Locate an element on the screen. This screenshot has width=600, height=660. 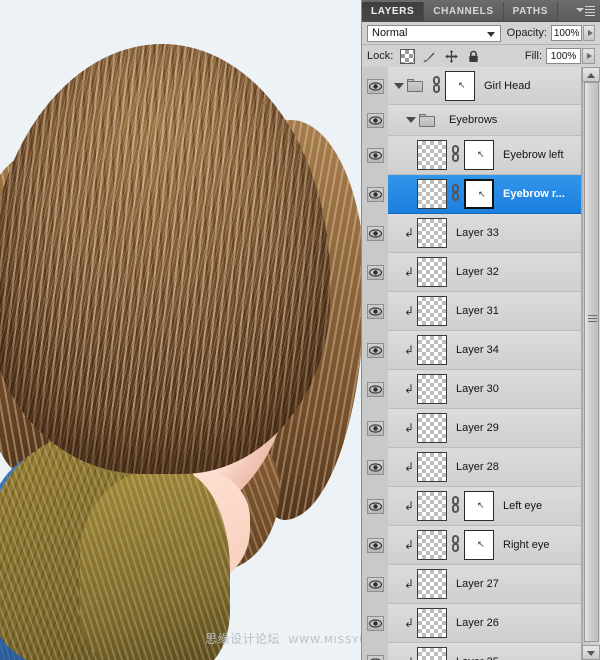
layer-row: ↳ Layer 29 is located at coordinates (485, 428).